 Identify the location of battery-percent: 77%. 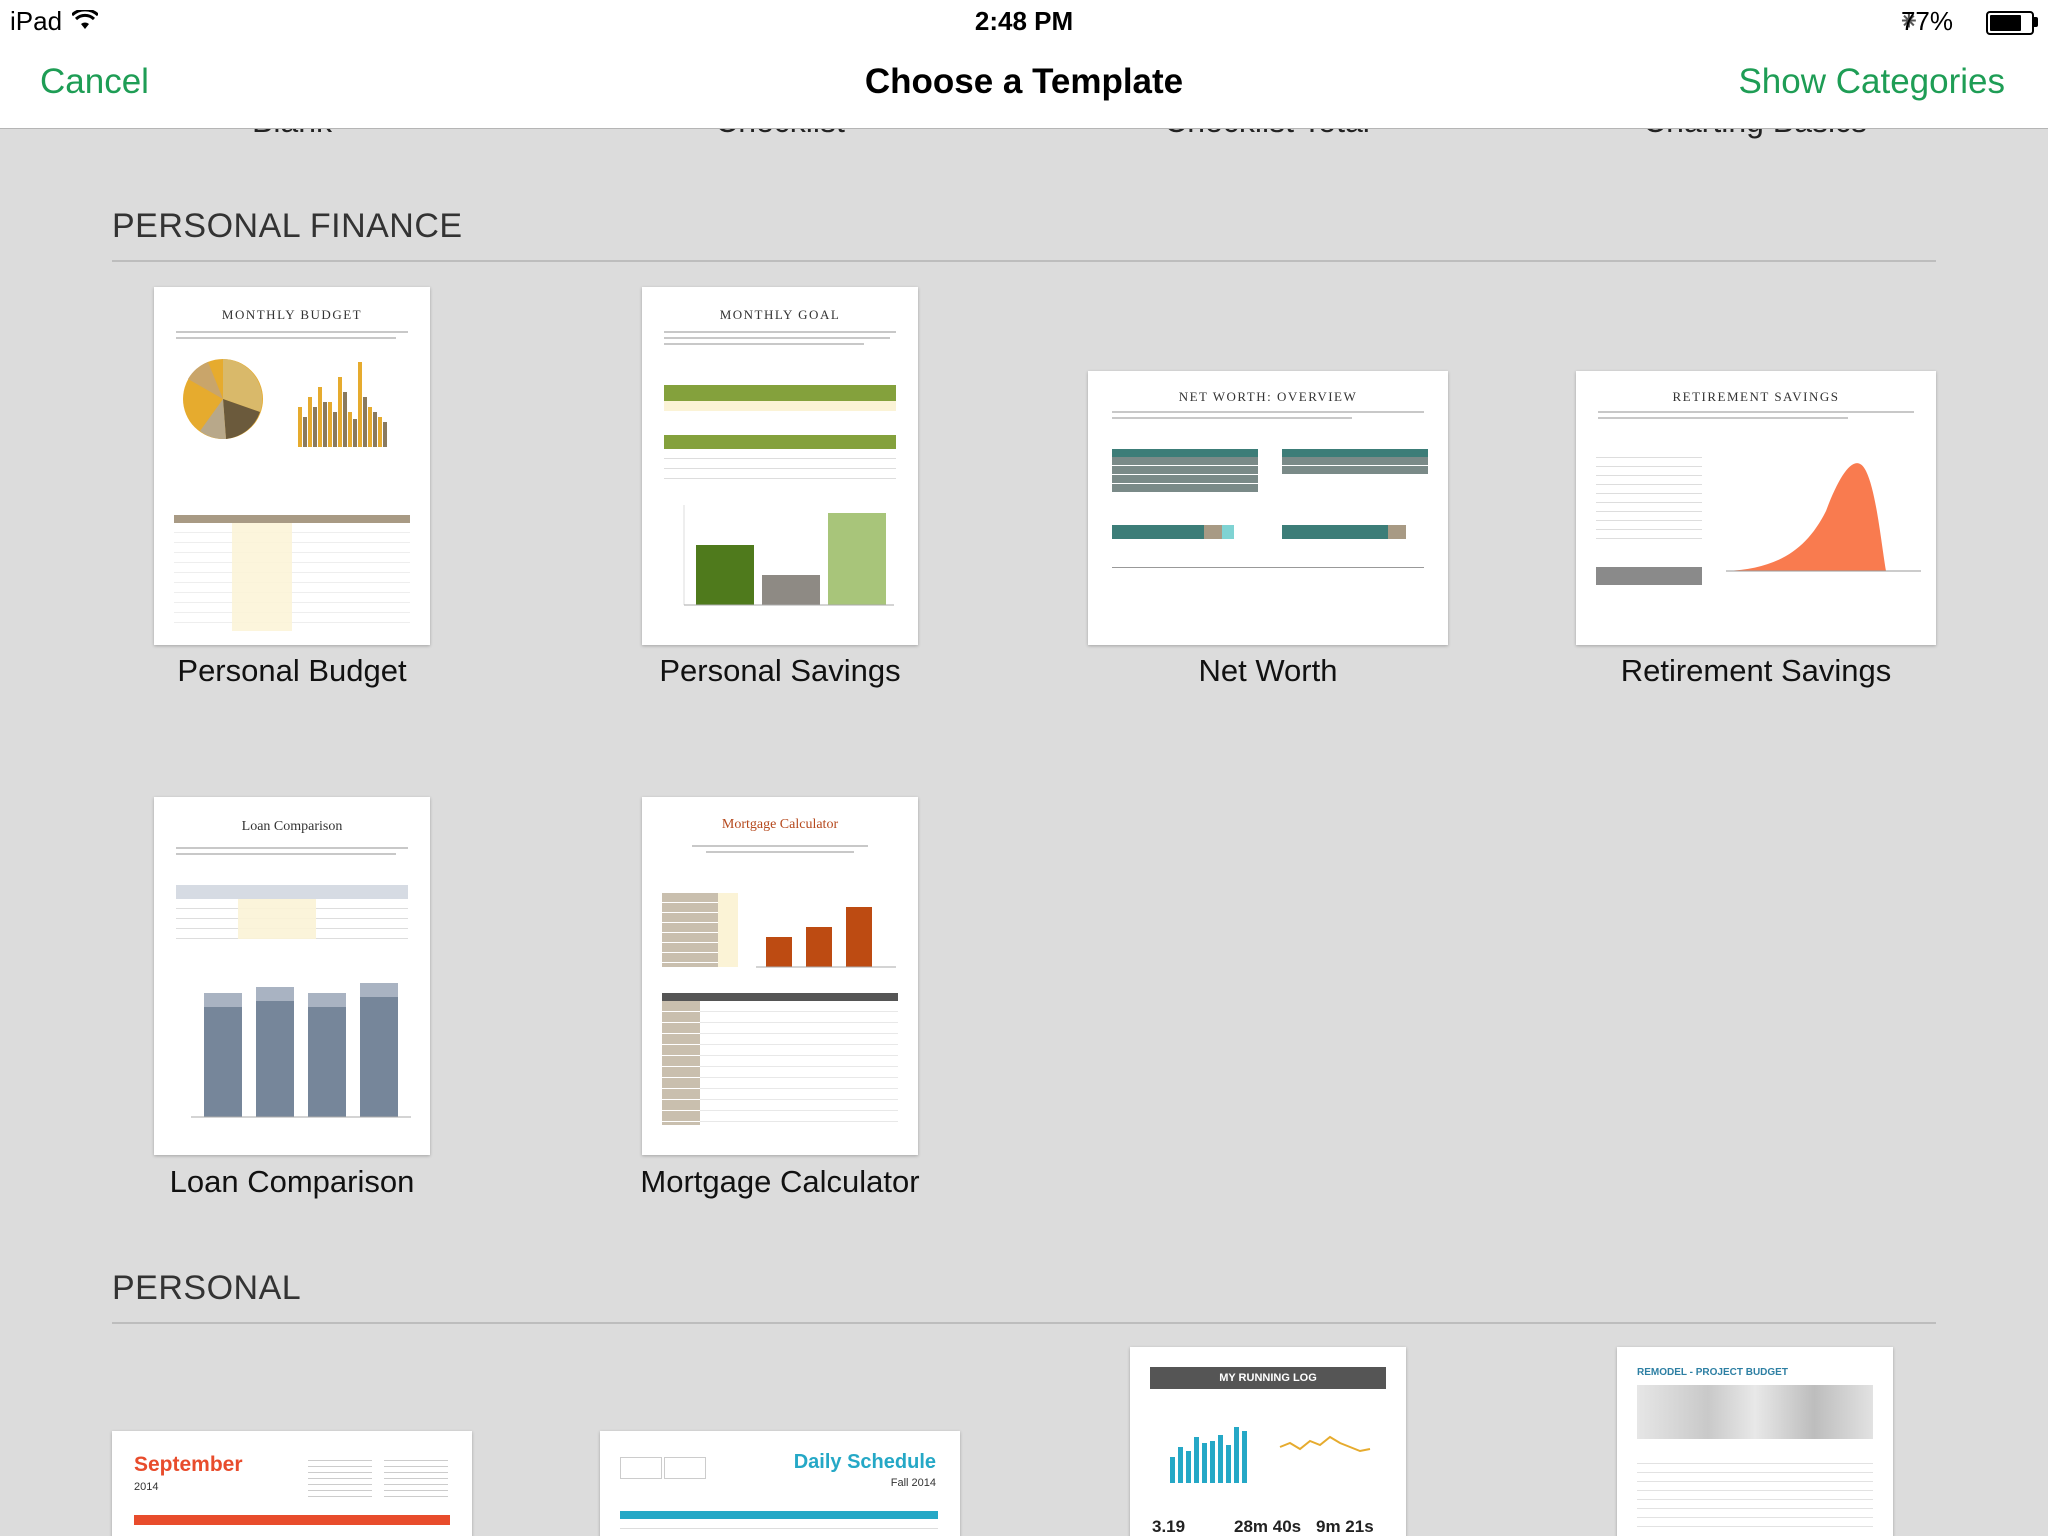
(1926, 21).